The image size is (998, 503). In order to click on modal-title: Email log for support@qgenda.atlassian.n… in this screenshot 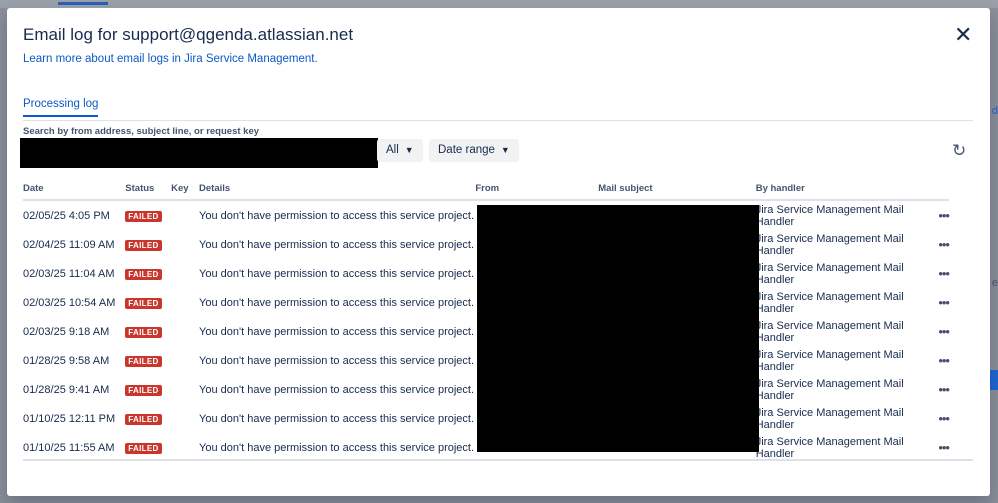, I will do `click(188, 34)`.